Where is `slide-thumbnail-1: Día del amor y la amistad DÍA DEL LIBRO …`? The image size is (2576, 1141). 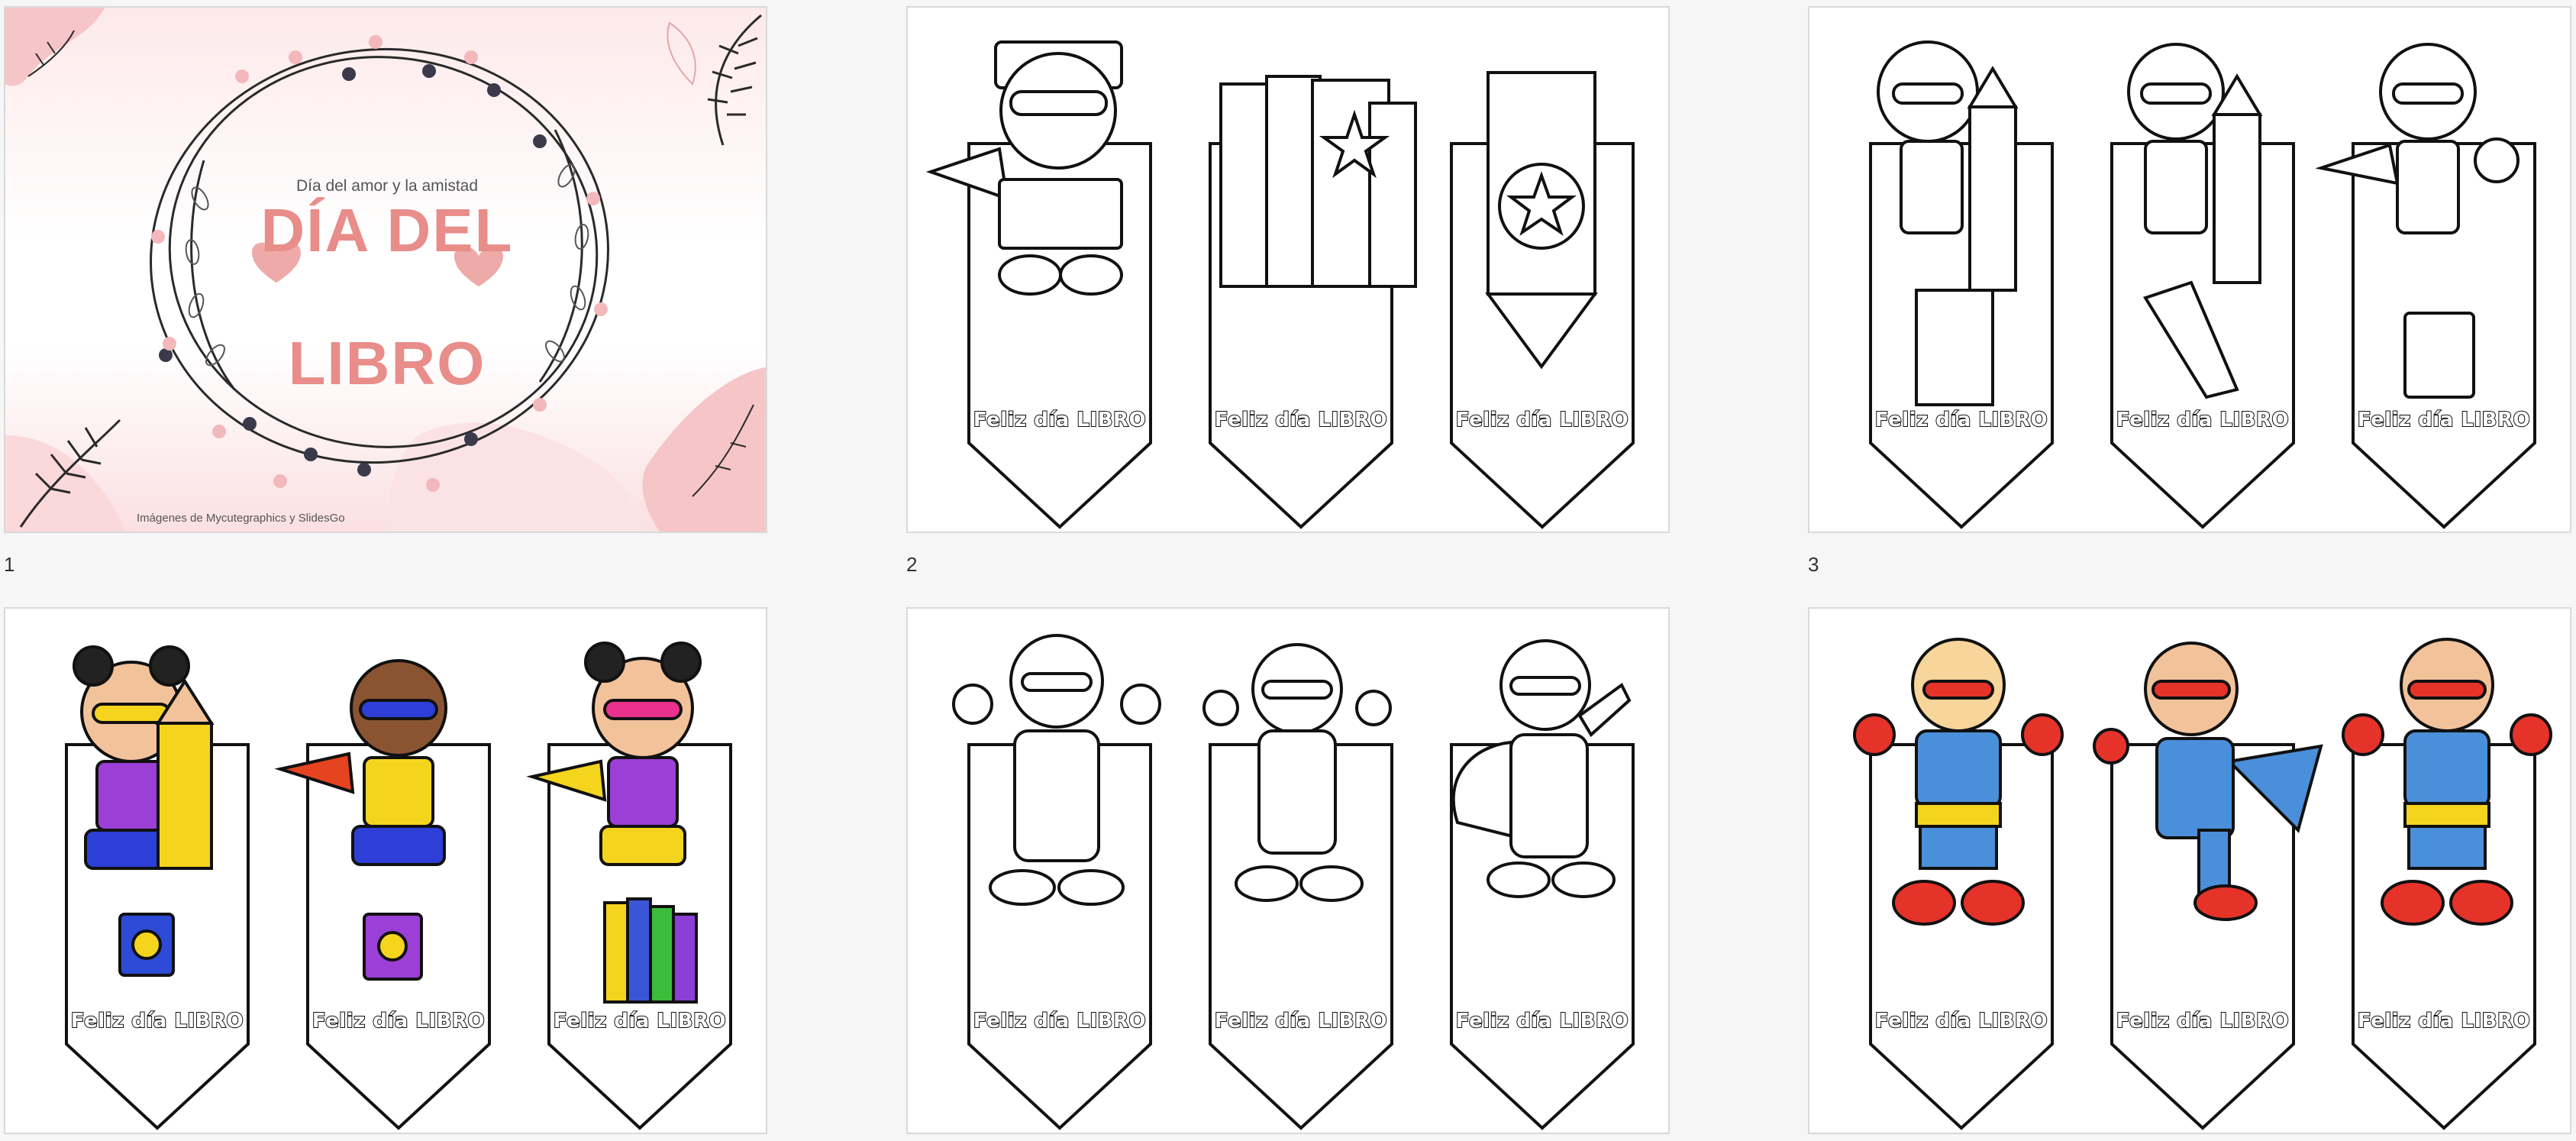 slide-thumbnail-1: Día del amor y la amistad DÍA DEL LIBRO … is located at coordinates (385, 269).